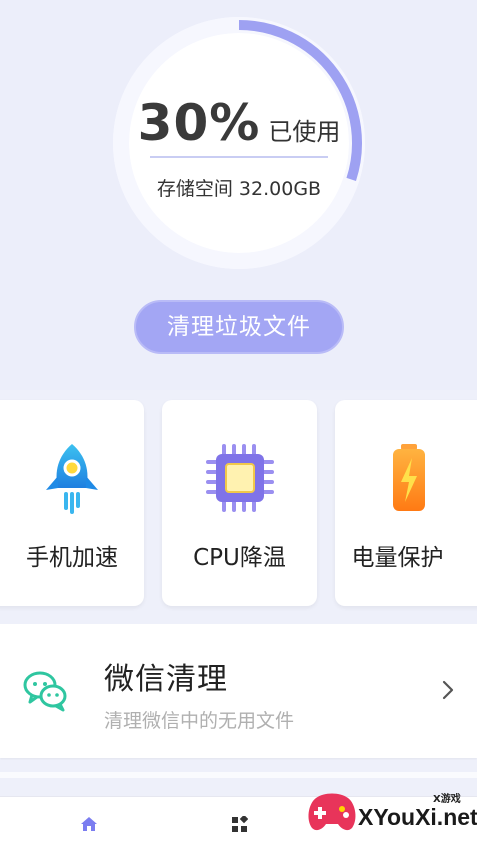 The width and height of the screenshot is (477, 844). What do you see at coordinates (199, 721) in the screenshot?
I see `wechat-clean-subtitle: 清理微信中的无用文件` at bounding box center [199, 721].